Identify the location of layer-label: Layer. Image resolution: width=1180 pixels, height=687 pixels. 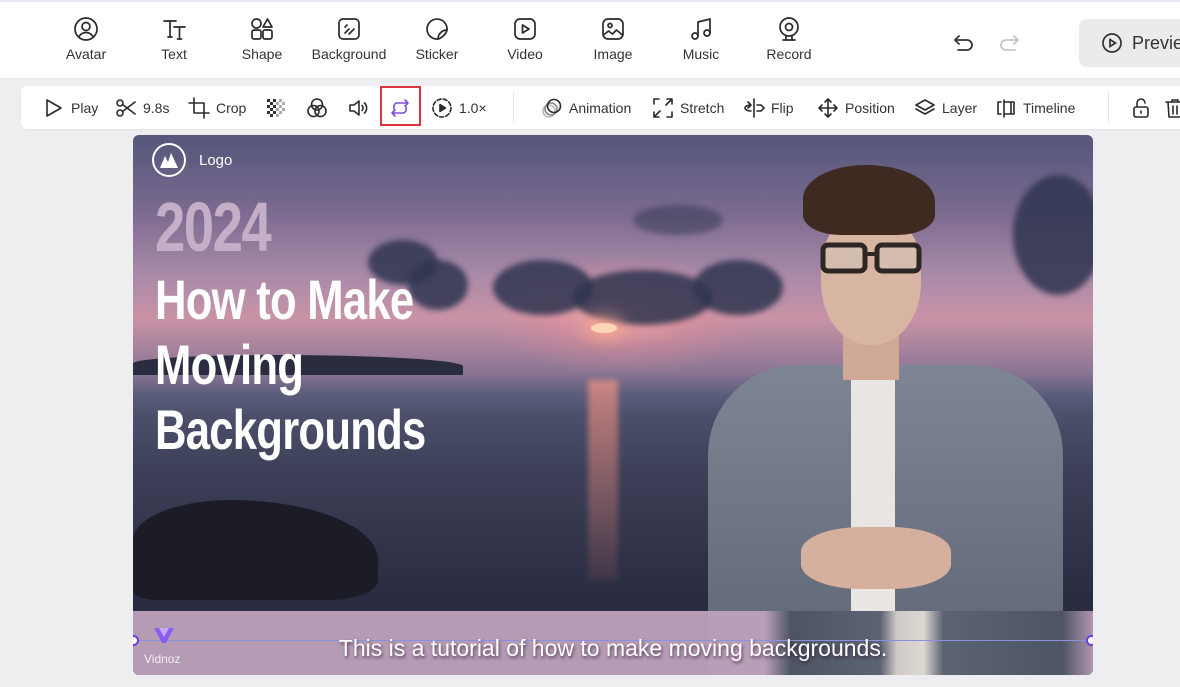
(960, 107).